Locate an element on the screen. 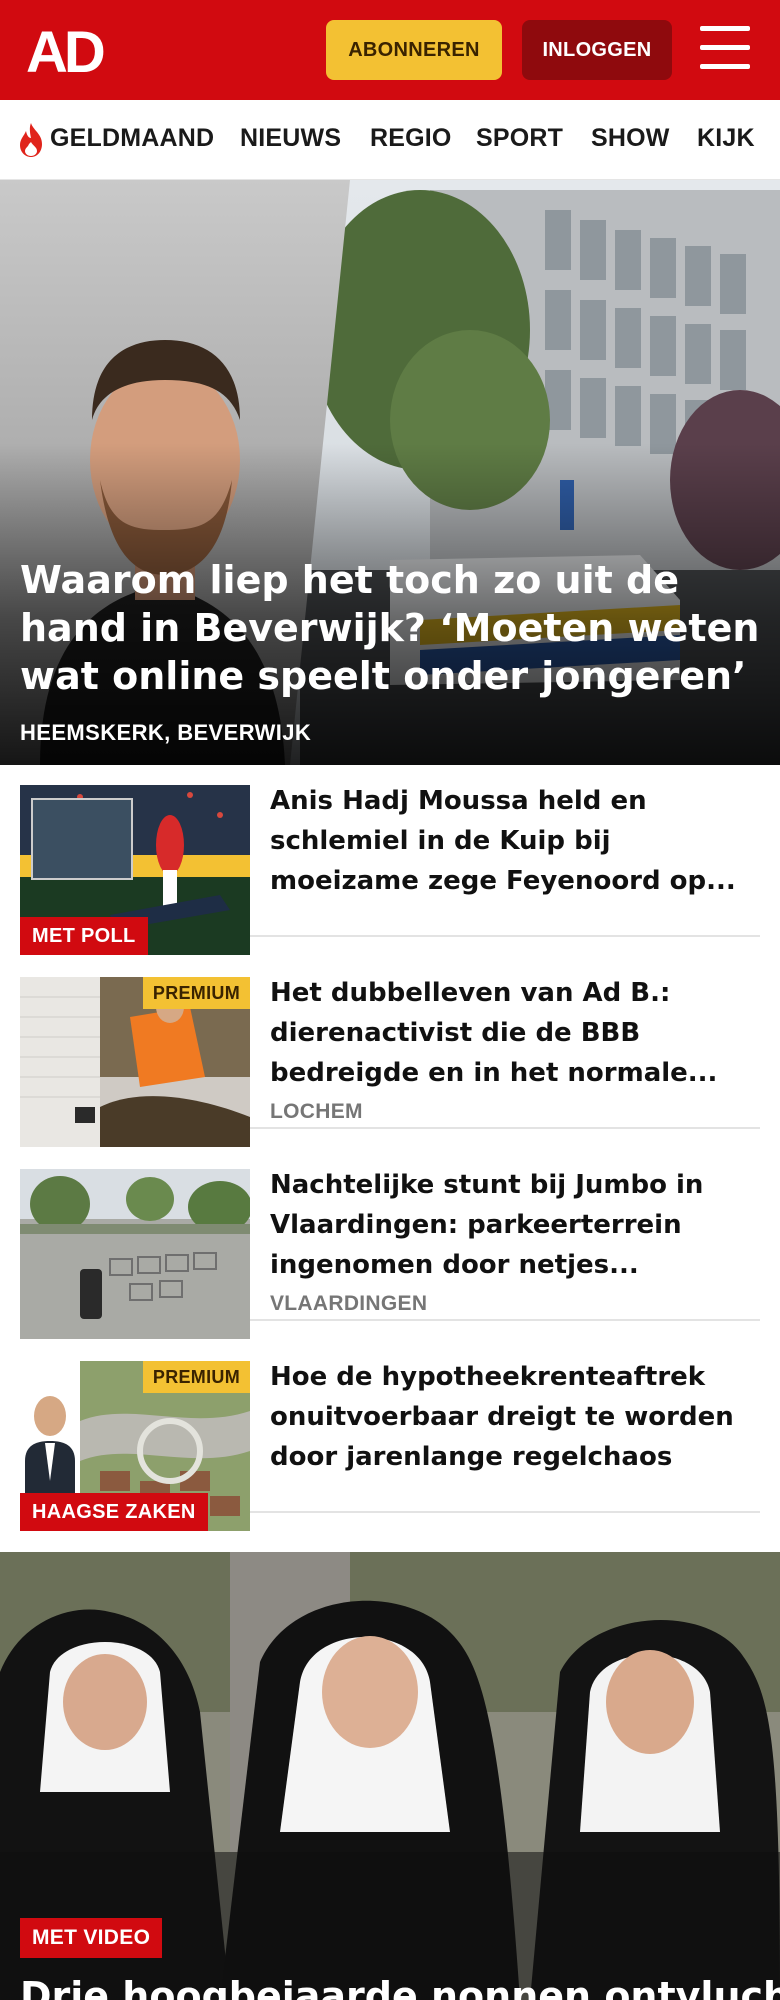 Image resolution: width=780 pixels, height=2000 pixels. tag-label: HAAGSE ZAKEN is located at coordinates (114, 1512).